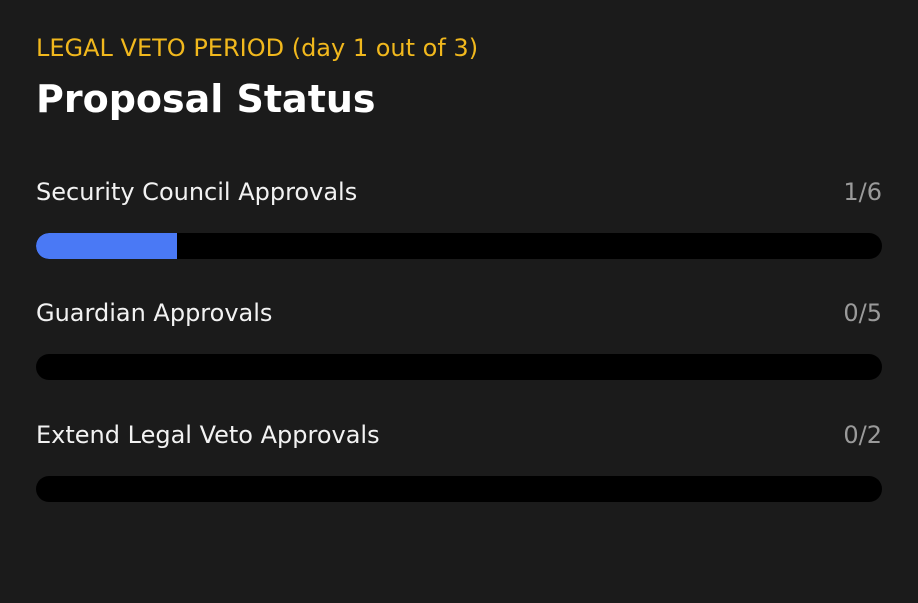 The height and width of the screenshot is (603, 918). Describe the element at coordinates (197, 192) in the screenshot. I see `approval-label: Security Council Approvals` at that location.